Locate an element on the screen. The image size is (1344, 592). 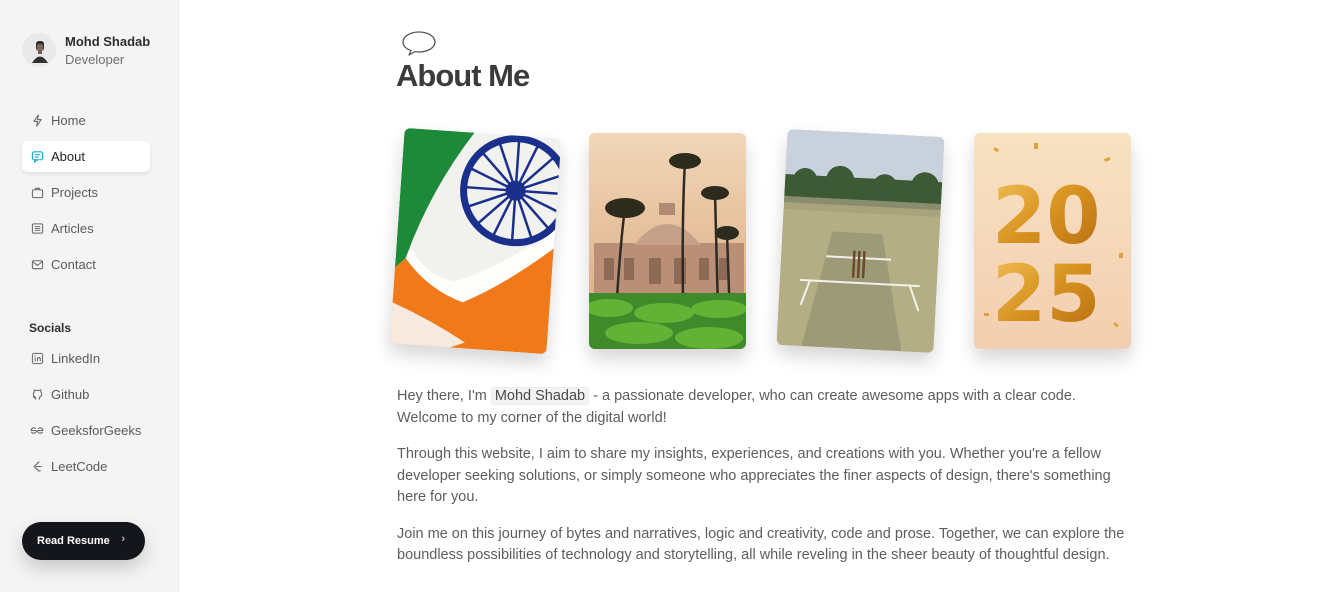
social-label: Github is located at coordinates (70, 394).